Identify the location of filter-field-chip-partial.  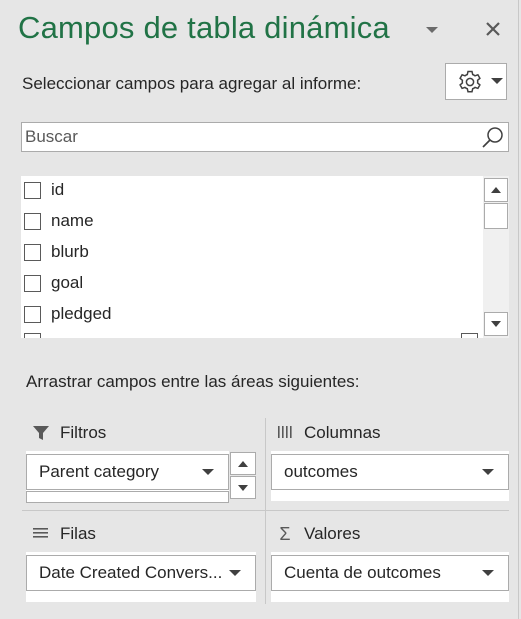
(127, 497).